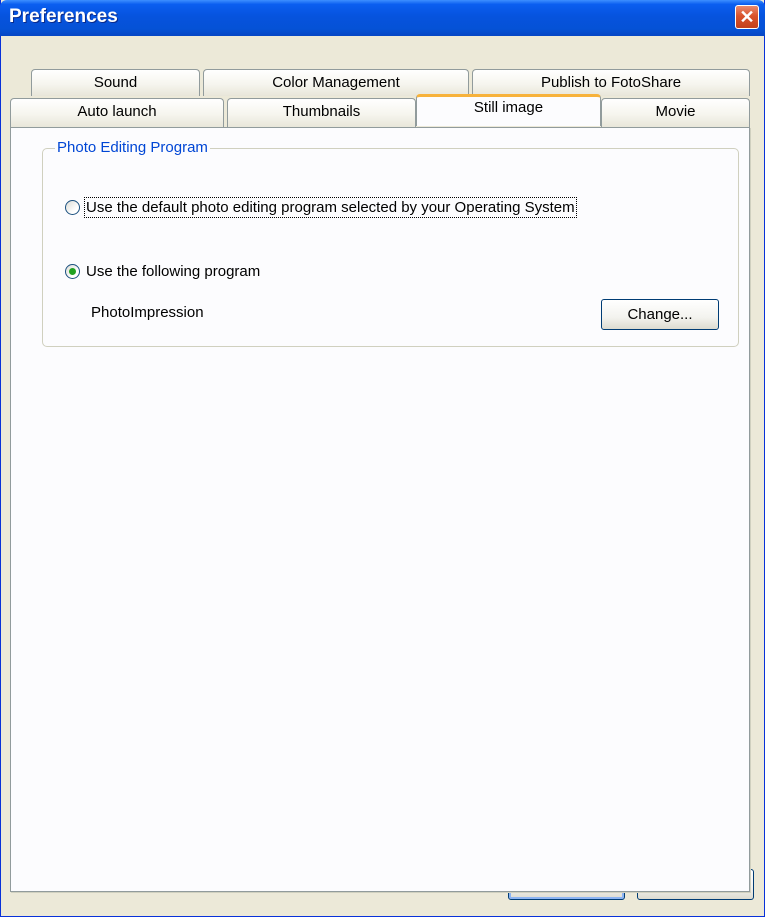 The width and height of the screenshot is (765, 917). I want to click on close-button: ✕, so click(747, 17).